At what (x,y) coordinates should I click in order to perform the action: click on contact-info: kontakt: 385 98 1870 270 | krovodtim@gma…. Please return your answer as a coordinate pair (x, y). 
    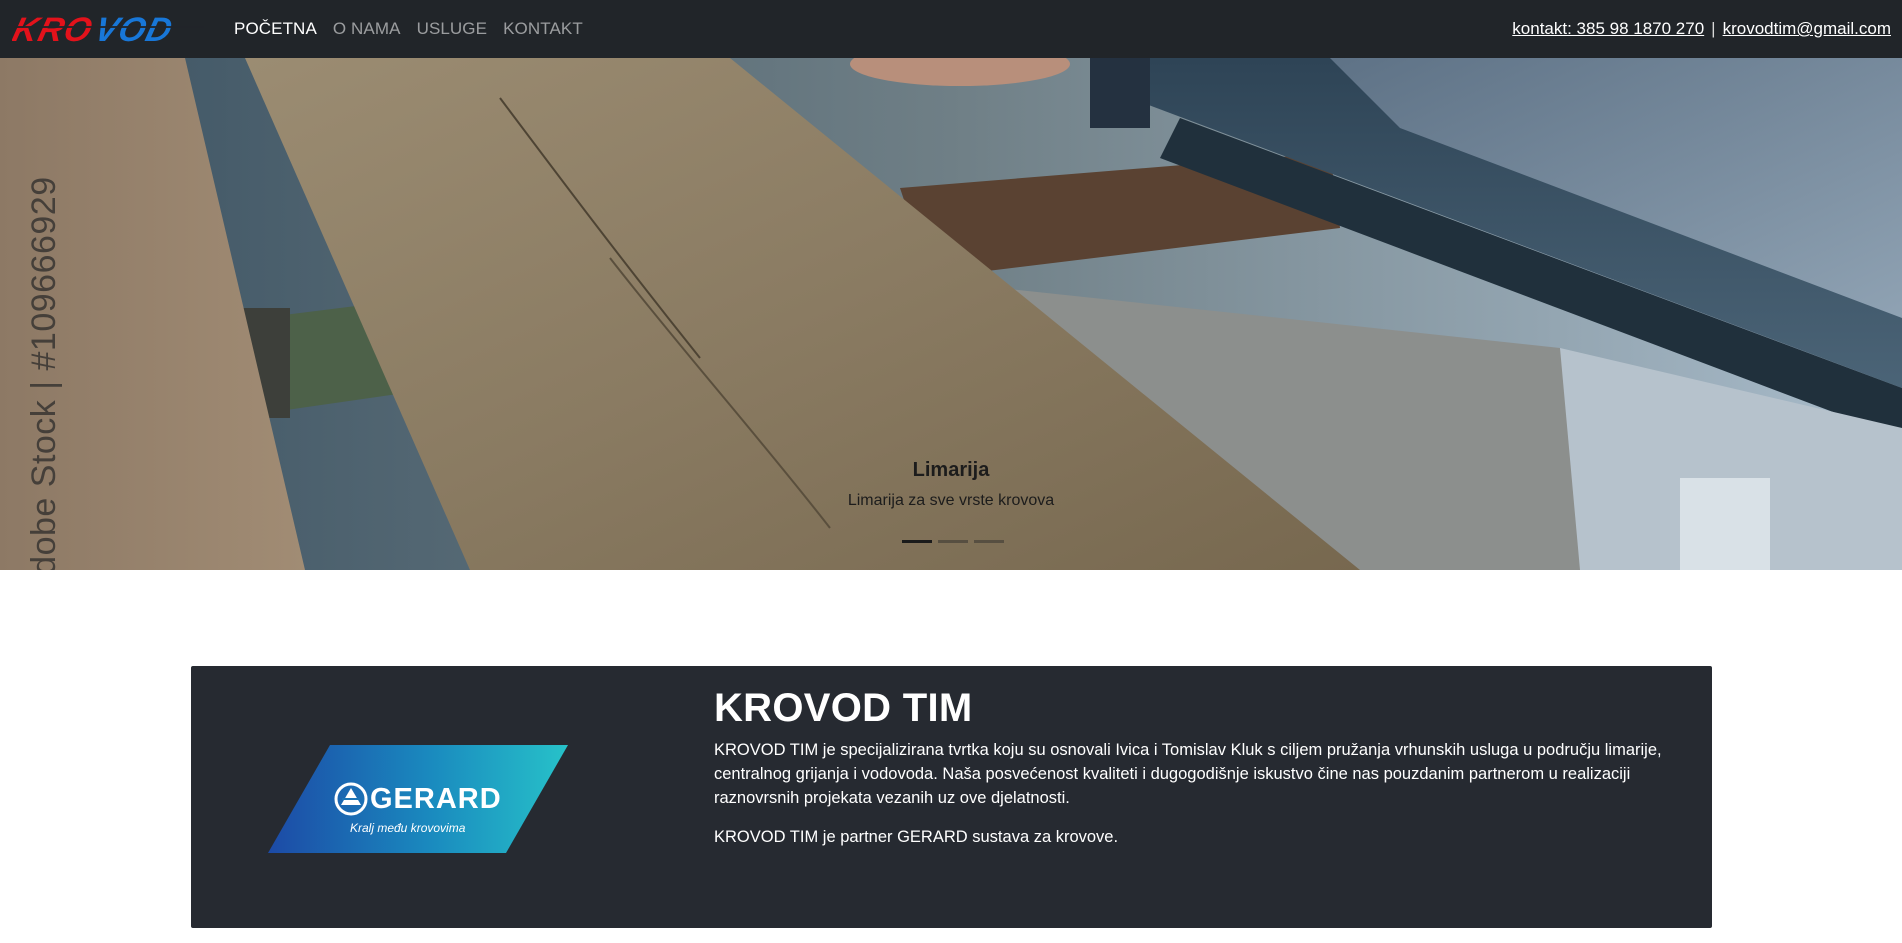
    Looking at the image, I should click on (1701, 29).